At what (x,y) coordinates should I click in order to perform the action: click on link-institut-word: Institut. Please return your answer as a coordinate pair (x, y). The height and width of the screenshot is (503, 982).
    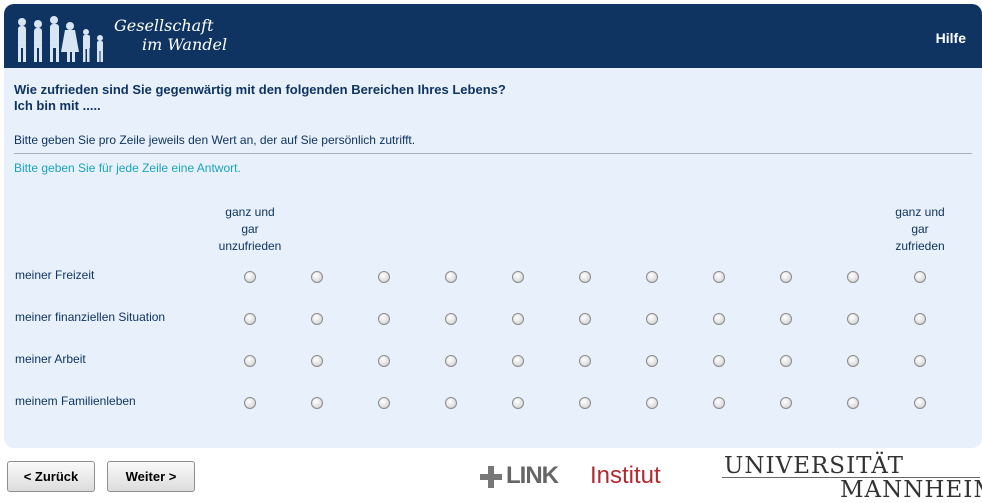
    Looking at the image, I should click on (625, 475).